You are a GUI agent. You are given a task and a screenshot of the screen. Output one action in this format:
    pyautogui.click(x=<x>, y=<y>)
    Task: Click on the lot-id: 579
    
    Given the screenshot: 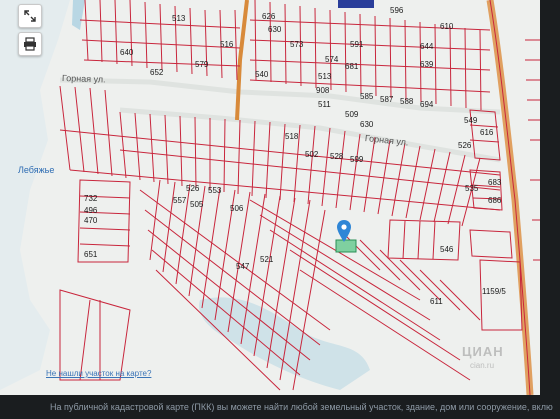 What is the action you would take?
    pyautogui.click(x=202, y=64)
    